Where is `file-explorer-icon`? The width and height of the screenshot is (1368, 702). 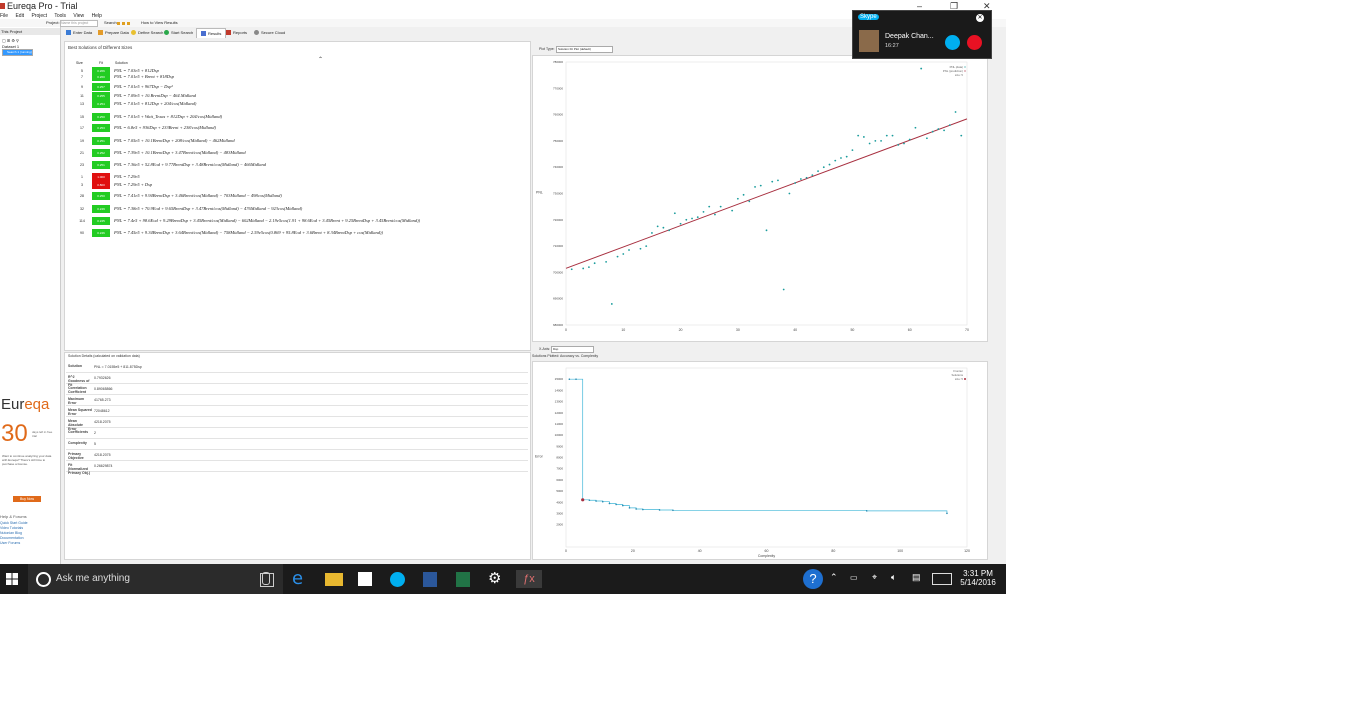
file-explorer-icon is located at coordinates (334, 579).